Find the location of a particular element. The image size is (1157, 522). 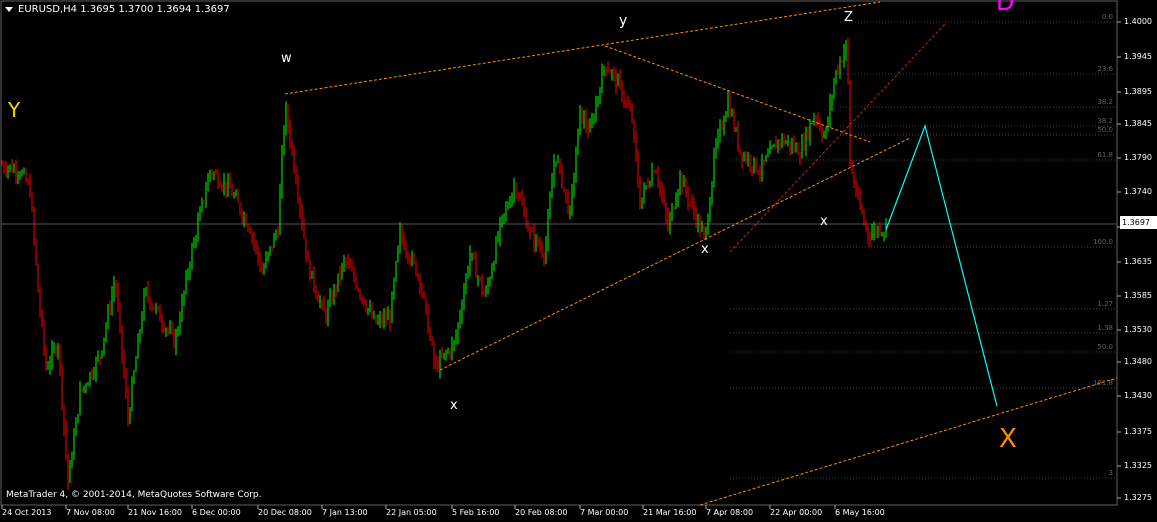

wave-label: y is located at coordinates (623, 21).